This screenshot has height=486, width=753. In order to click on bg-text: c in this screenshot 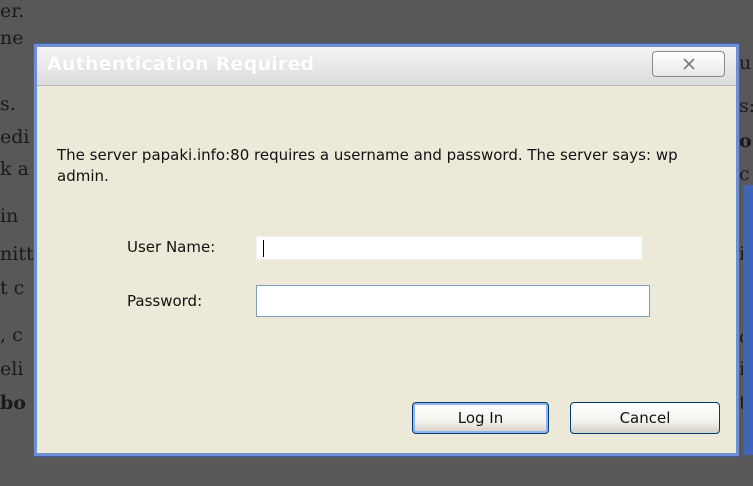, I will do `click(744, 174)`.